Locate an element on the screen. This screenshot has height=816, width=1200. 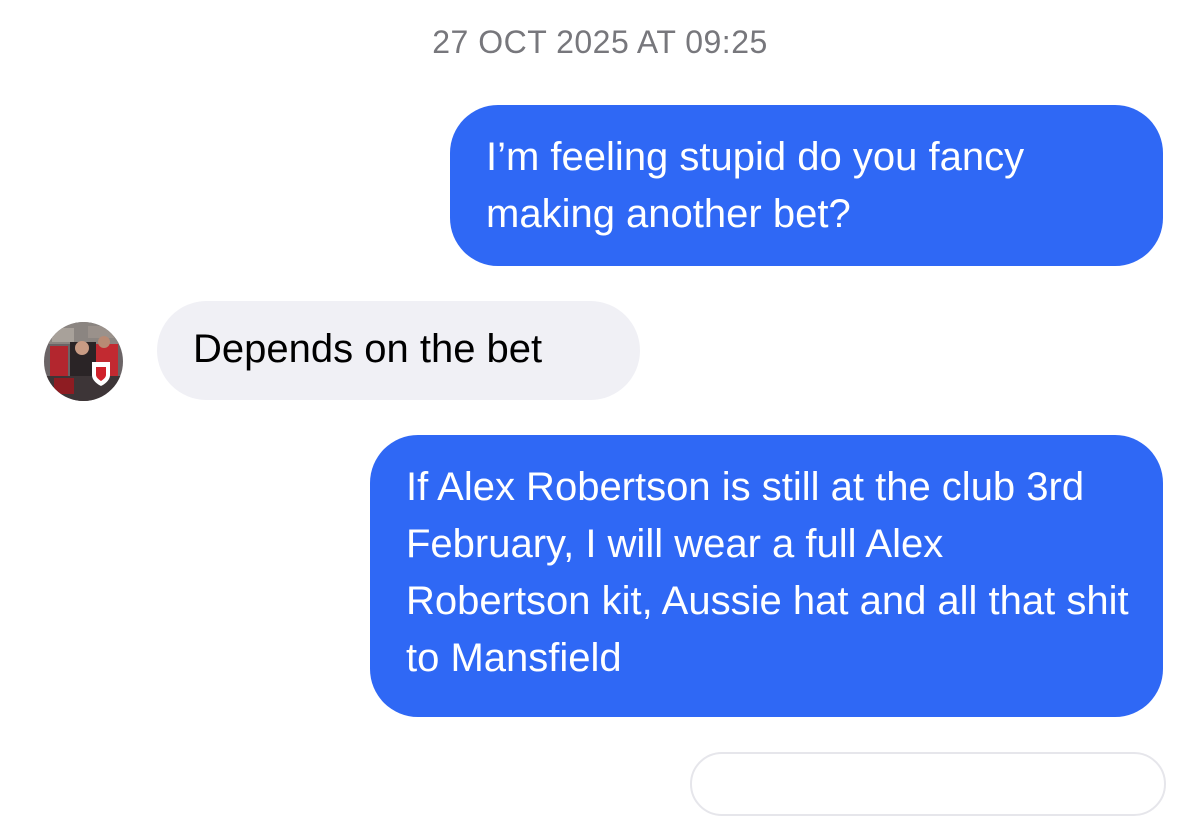
contact-avatar is located at coordinates (83, 361).